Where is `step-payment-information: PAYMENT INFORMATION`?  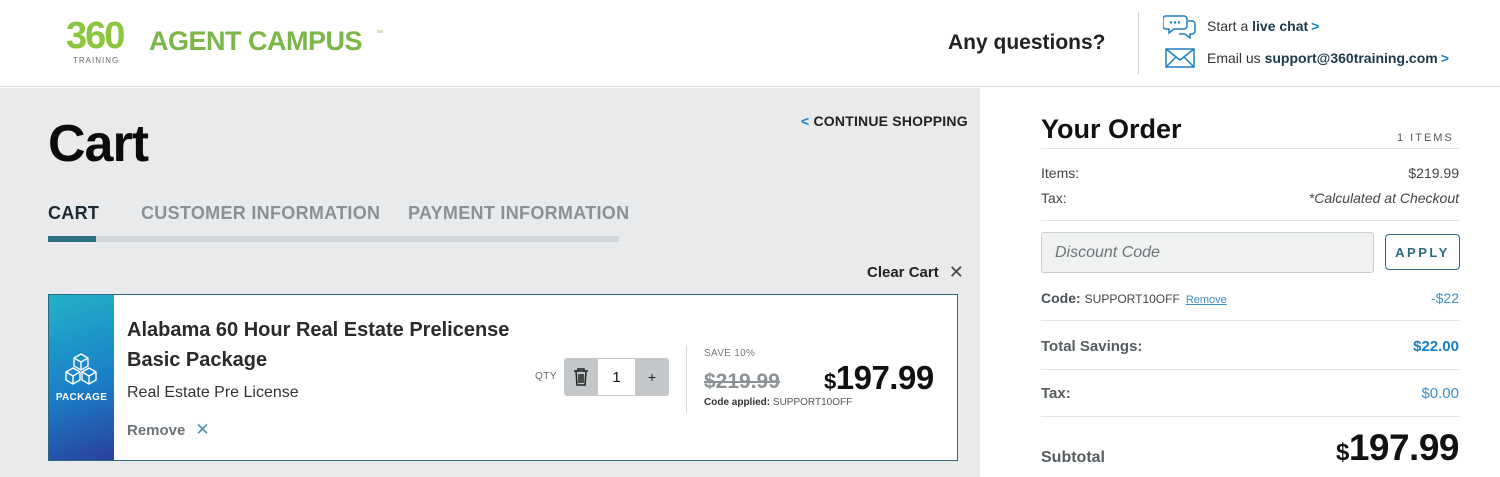
step-payment-information: PAYMENT INFORMATION is located at coordinates (518, 213).